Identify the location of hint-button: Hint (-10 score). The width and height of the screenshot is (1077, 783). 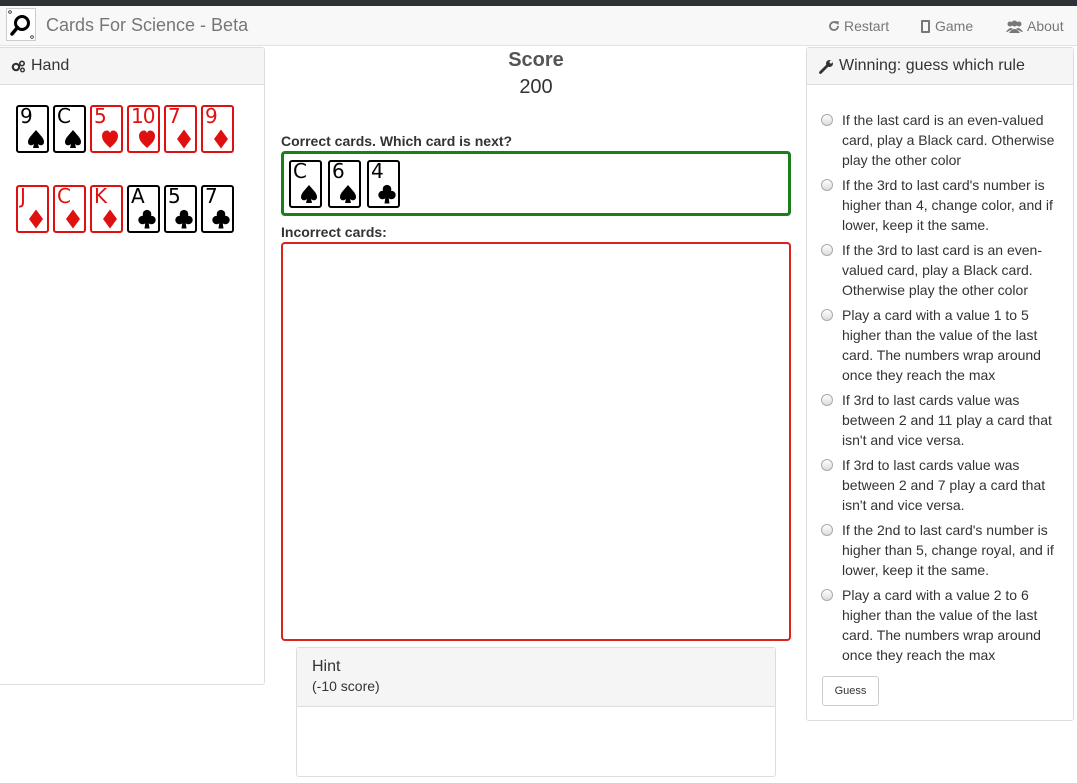
(536, 677).